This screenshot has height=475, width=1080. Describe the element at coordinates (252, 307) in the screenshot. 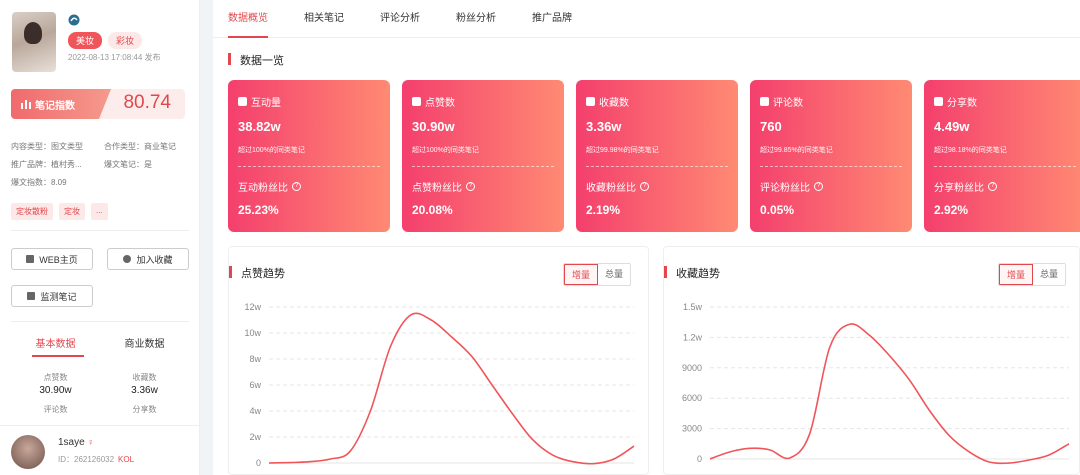

I see `y-tick-label: 12w` at that location.